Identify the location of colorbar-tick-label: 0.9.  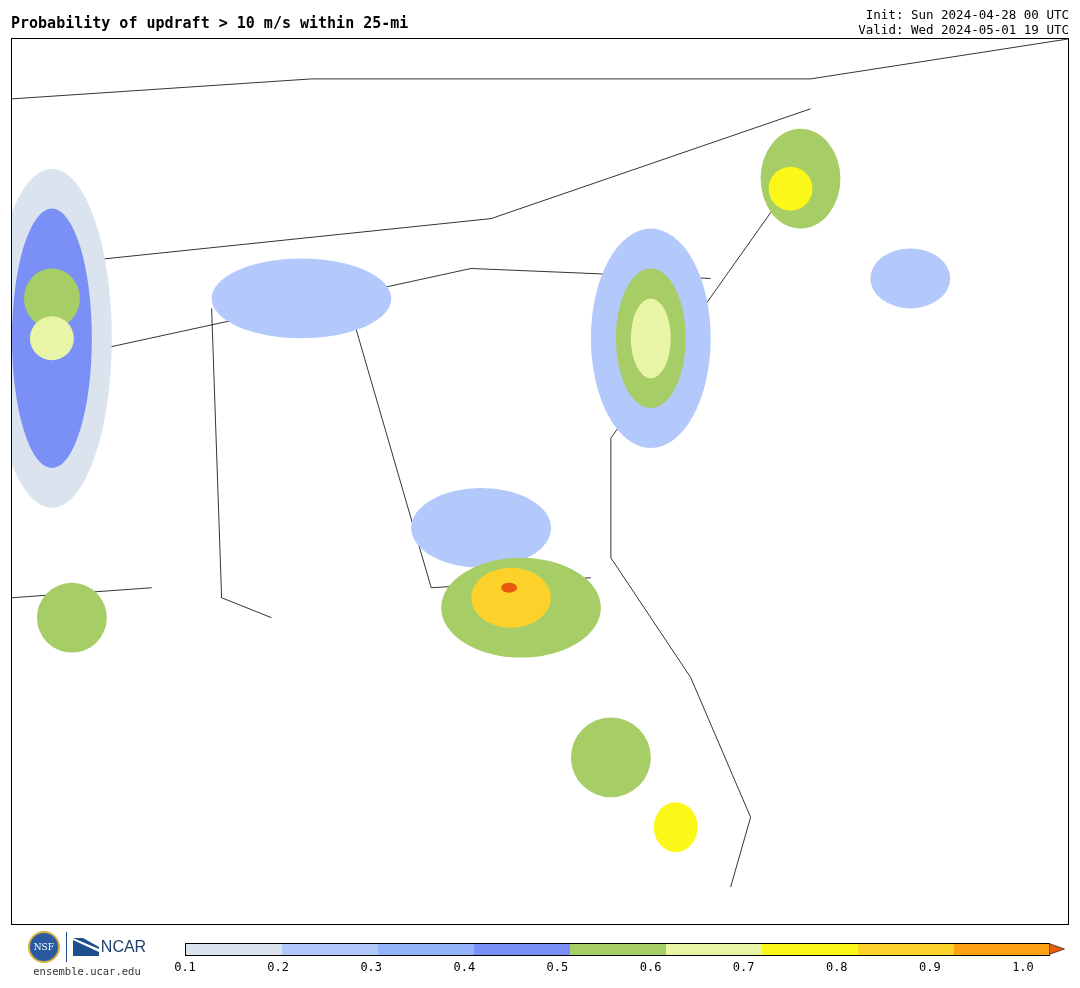
(930, 967).